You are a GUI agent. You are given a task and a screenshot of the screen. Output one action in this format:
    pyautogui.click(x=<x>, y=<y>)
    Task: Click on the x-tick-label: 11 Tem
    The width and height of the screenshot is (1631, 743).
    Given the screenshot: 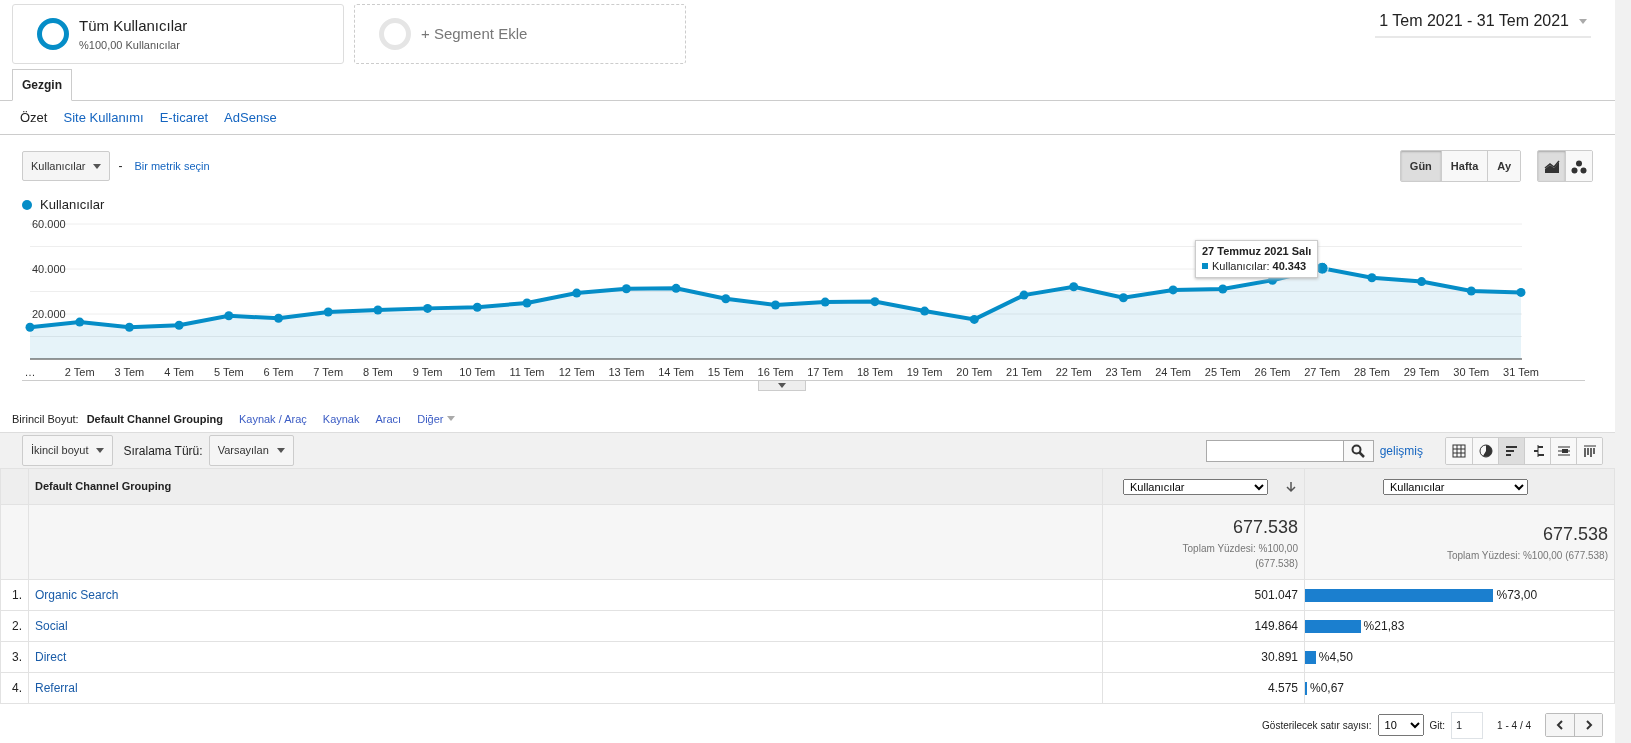 What is the action you would take?
    pyautogui.click(x=527, y=372)
    